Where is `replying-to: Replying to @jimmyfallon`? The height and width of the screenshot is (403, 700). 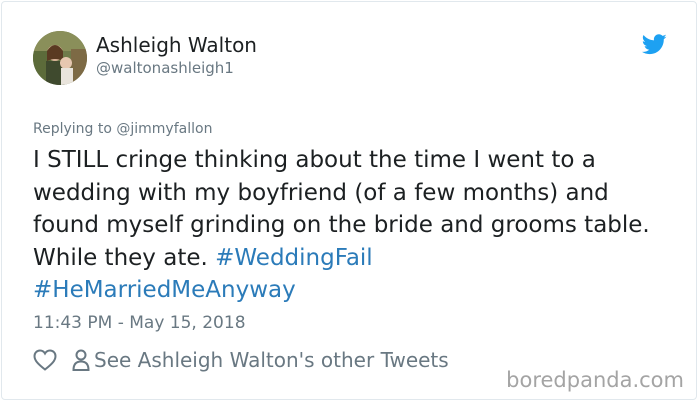 replying-to: Replying to @jimmyfallon is located at coordinates (122, 129).